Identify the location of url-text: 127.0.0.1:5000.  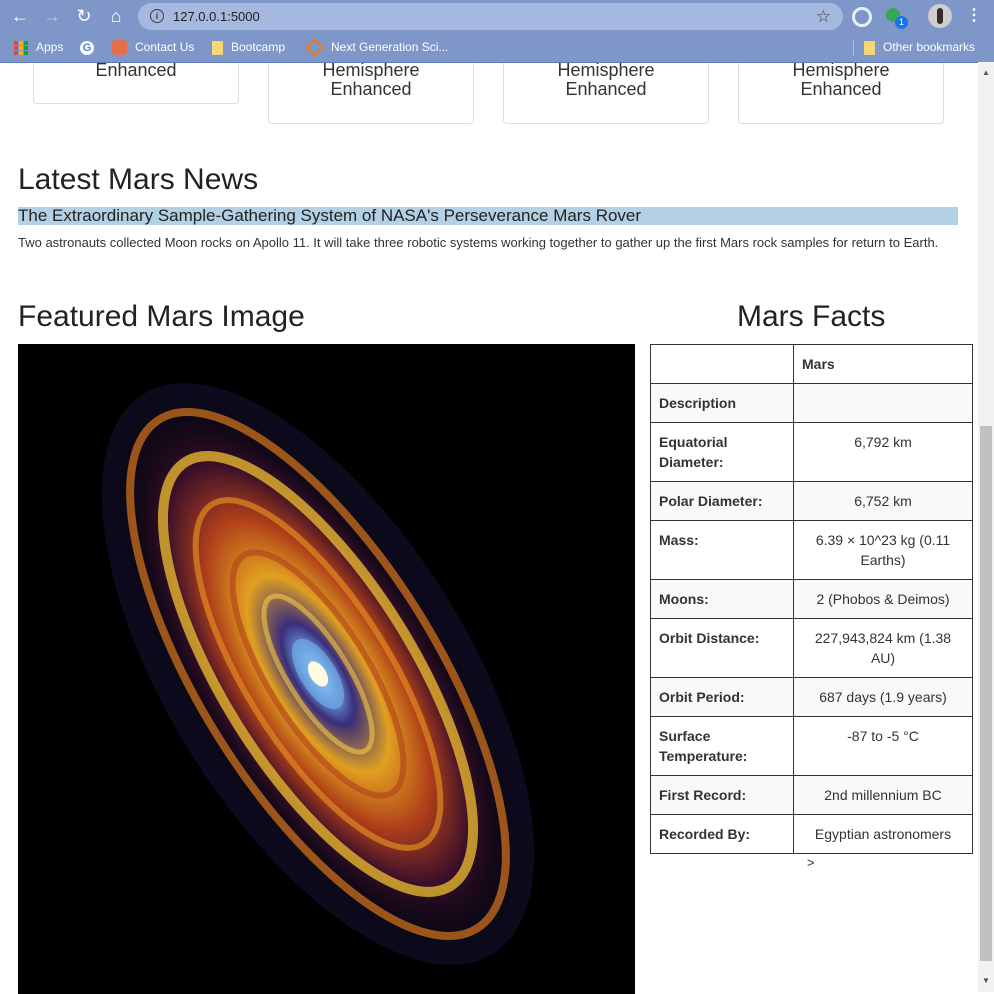
(216, 16).